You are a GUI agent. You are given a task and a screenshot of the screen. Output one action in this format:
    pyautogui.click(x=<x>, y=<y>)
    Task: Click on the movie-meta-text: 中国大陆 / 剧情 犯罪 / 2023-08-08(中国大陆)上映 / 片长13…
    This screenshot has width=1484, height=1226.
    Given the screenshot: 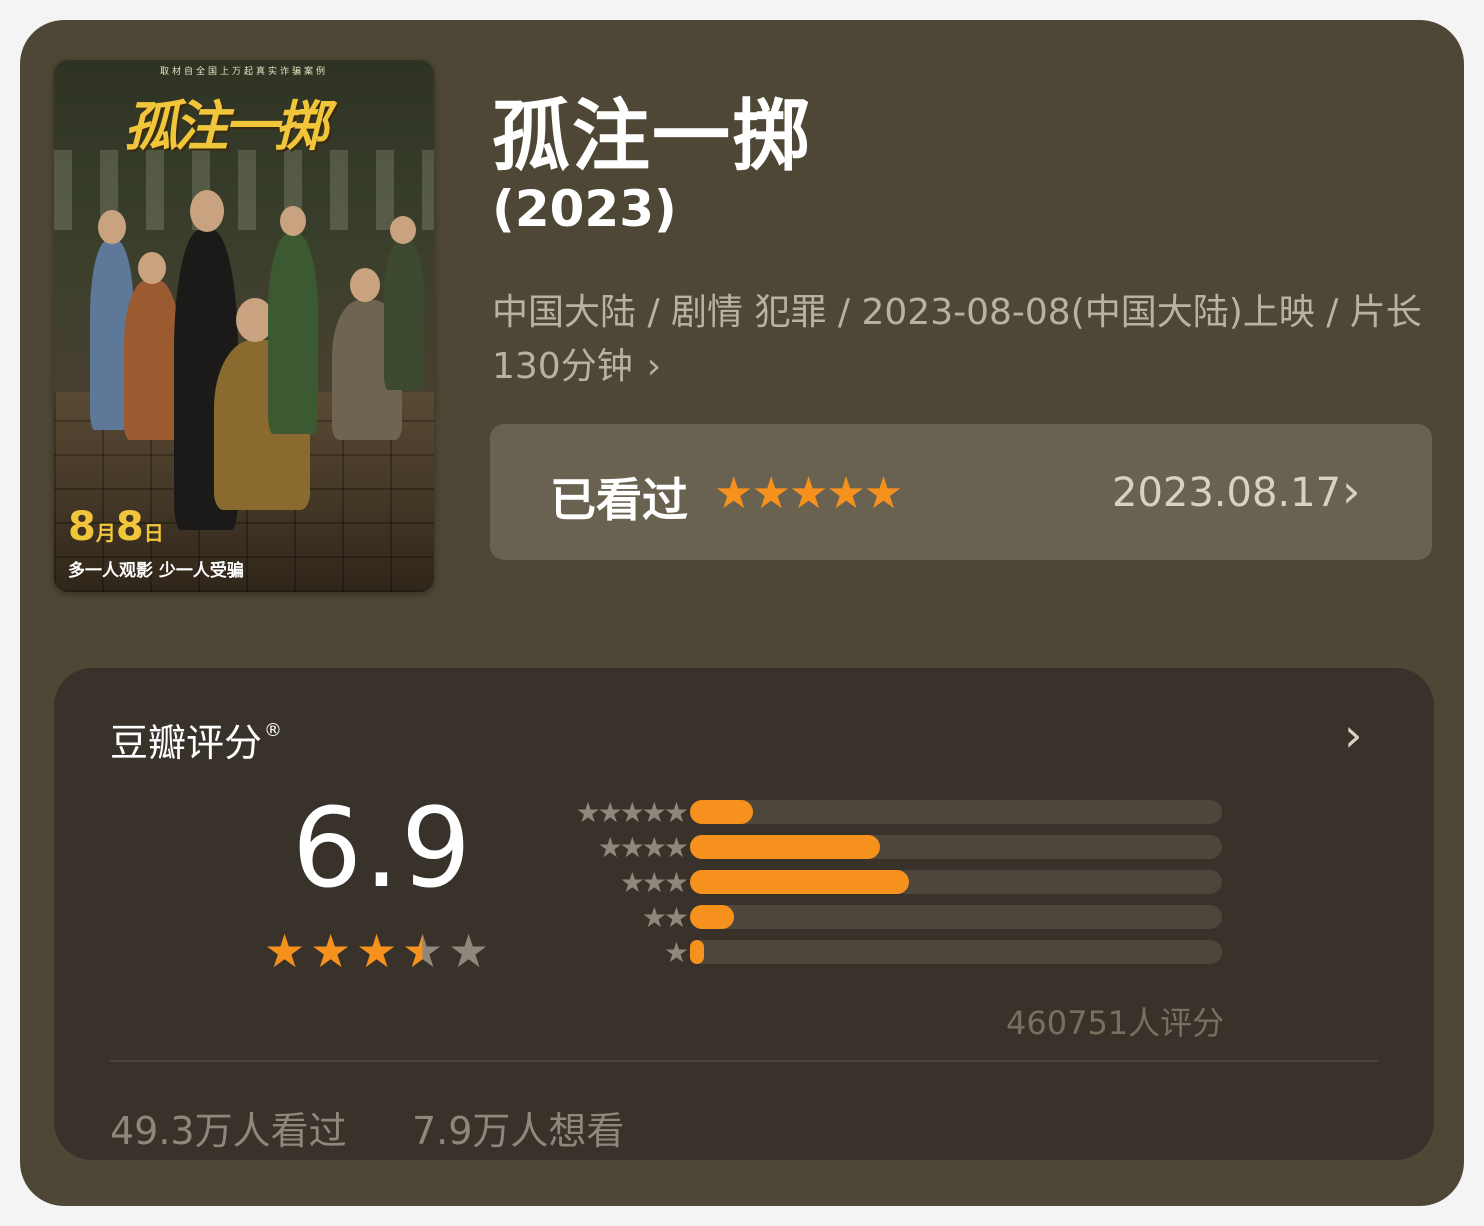 What is the action you would take?
    pyautogui.click(x=957, y=339)
    